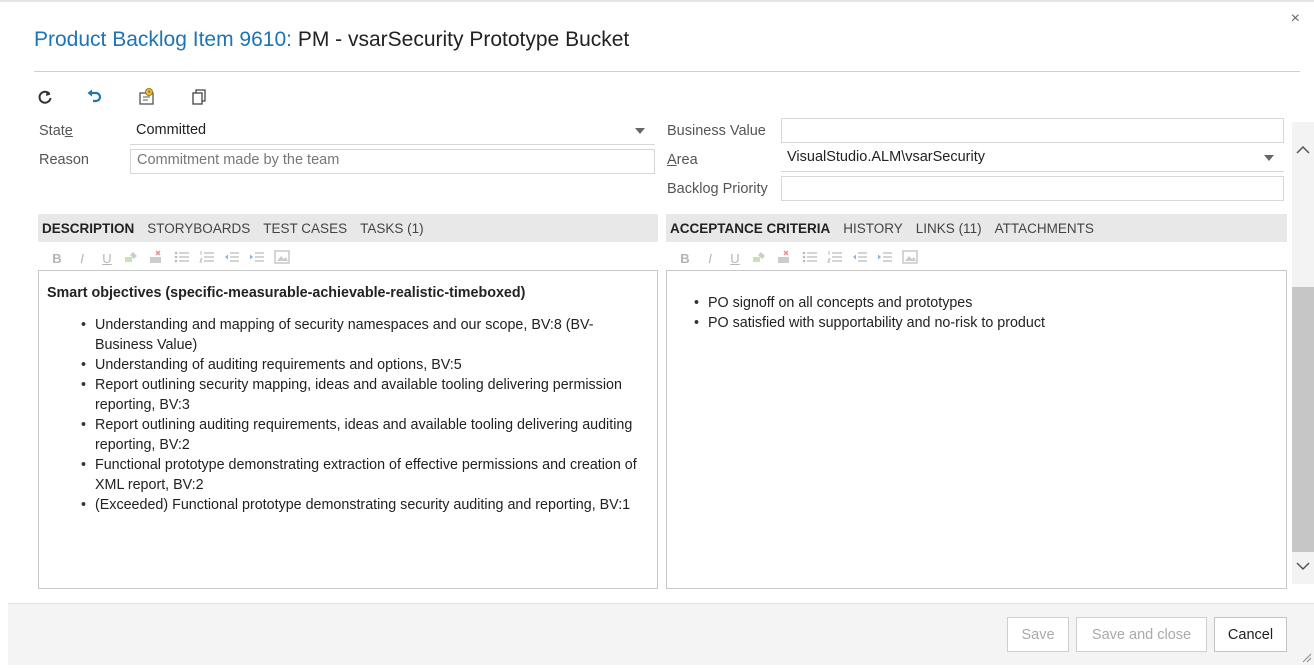  I want to click on tab-acceptance-criteria: ACCEPTANCE CRITERIA, so click(750, 228).